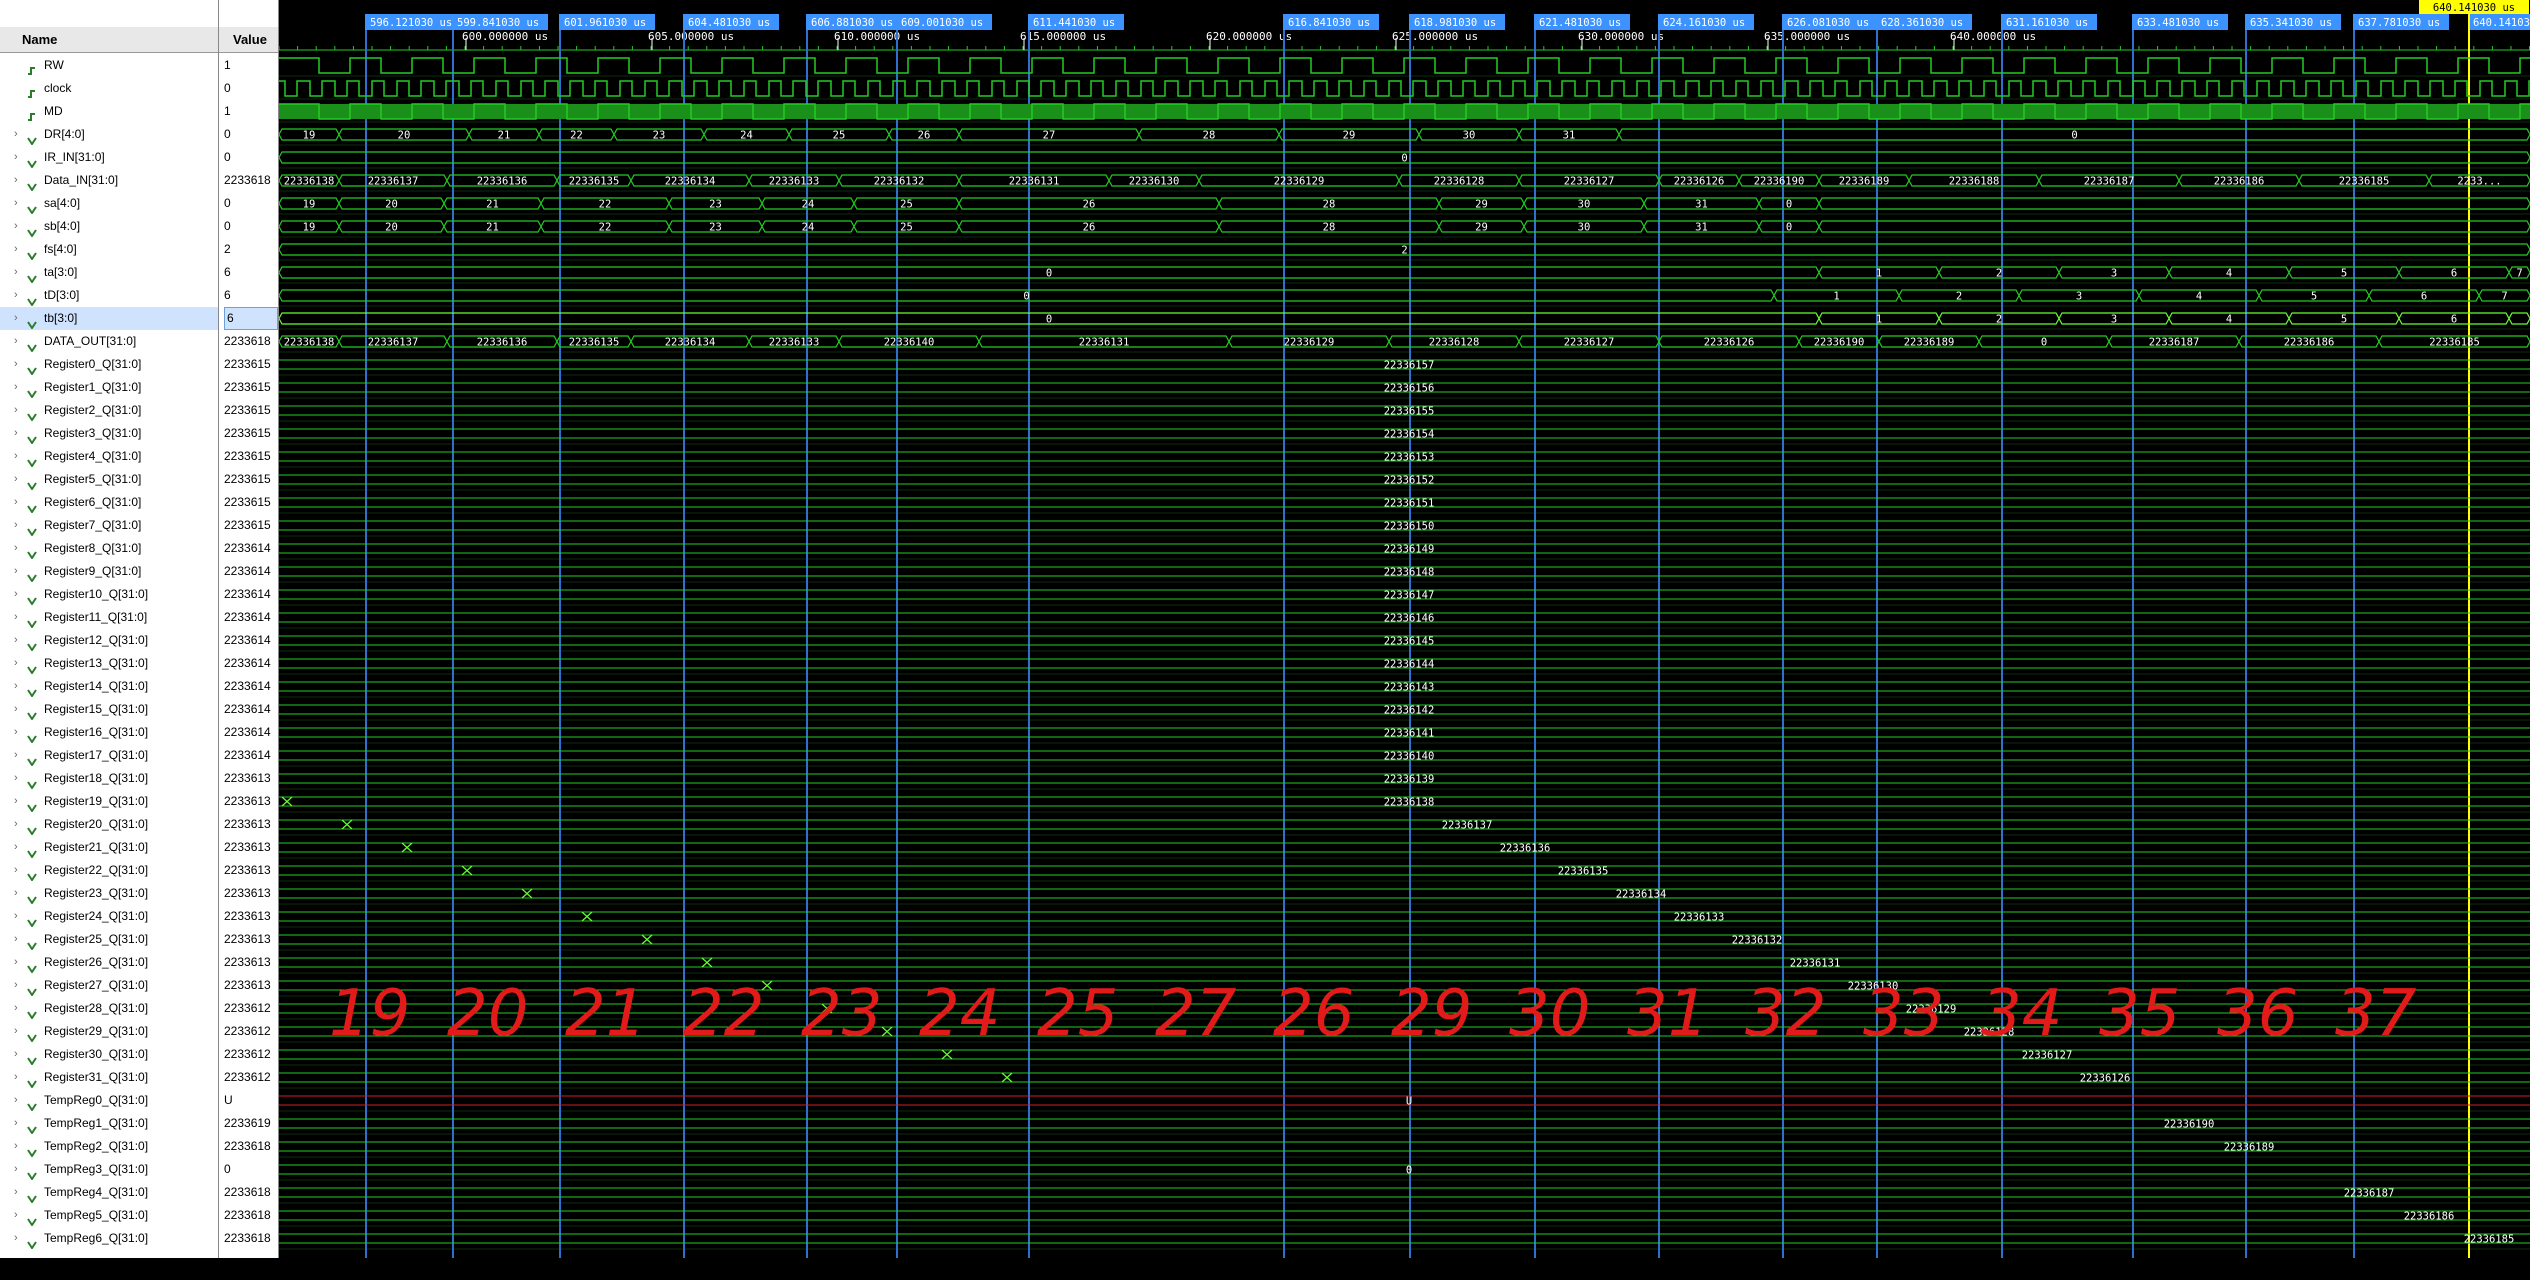 This screenshot has height=1280, width=2530. Describe the element at coordinates (109, 479) in the screenshot. I see `signal-row-register5-q: › Register5_Q[31:0]` at that location.